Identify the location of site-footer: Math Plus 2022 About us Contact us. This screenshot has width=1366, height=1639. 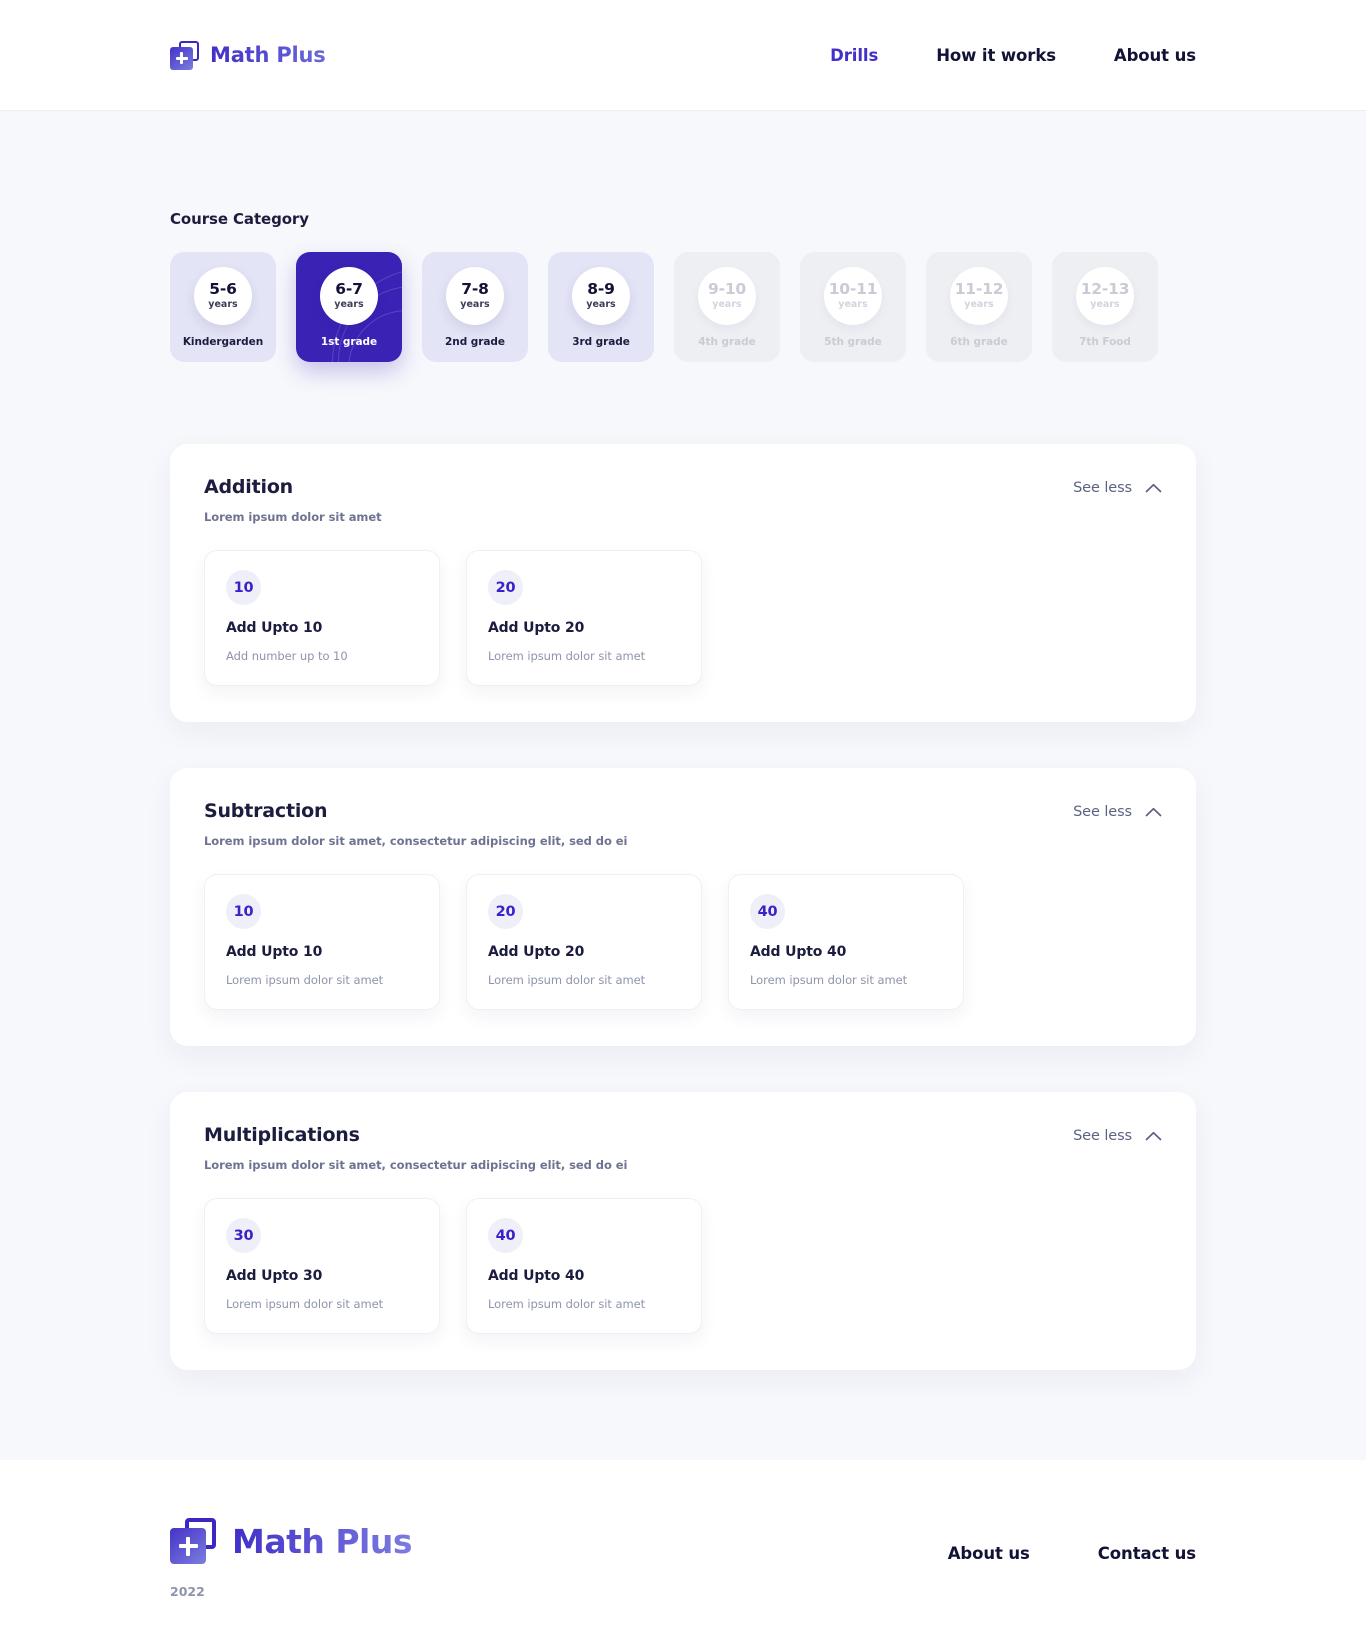
(683, 1549).